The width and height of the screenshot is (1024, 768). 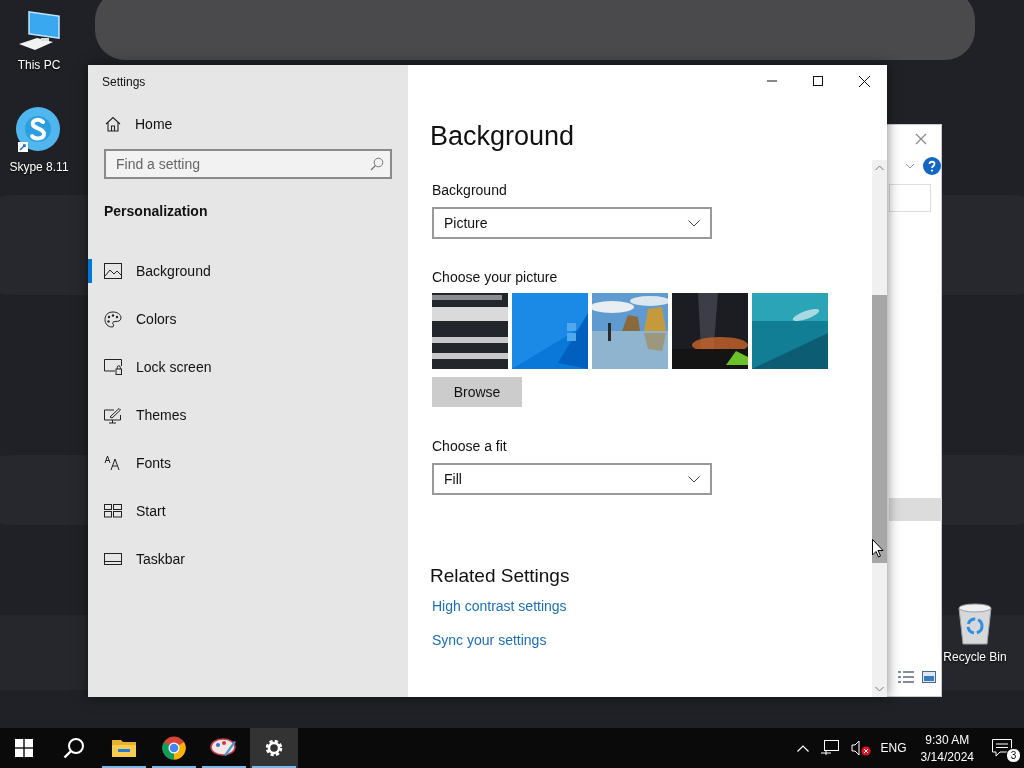 I want to click on taskbar-app-button, so click(x=274, y=748).